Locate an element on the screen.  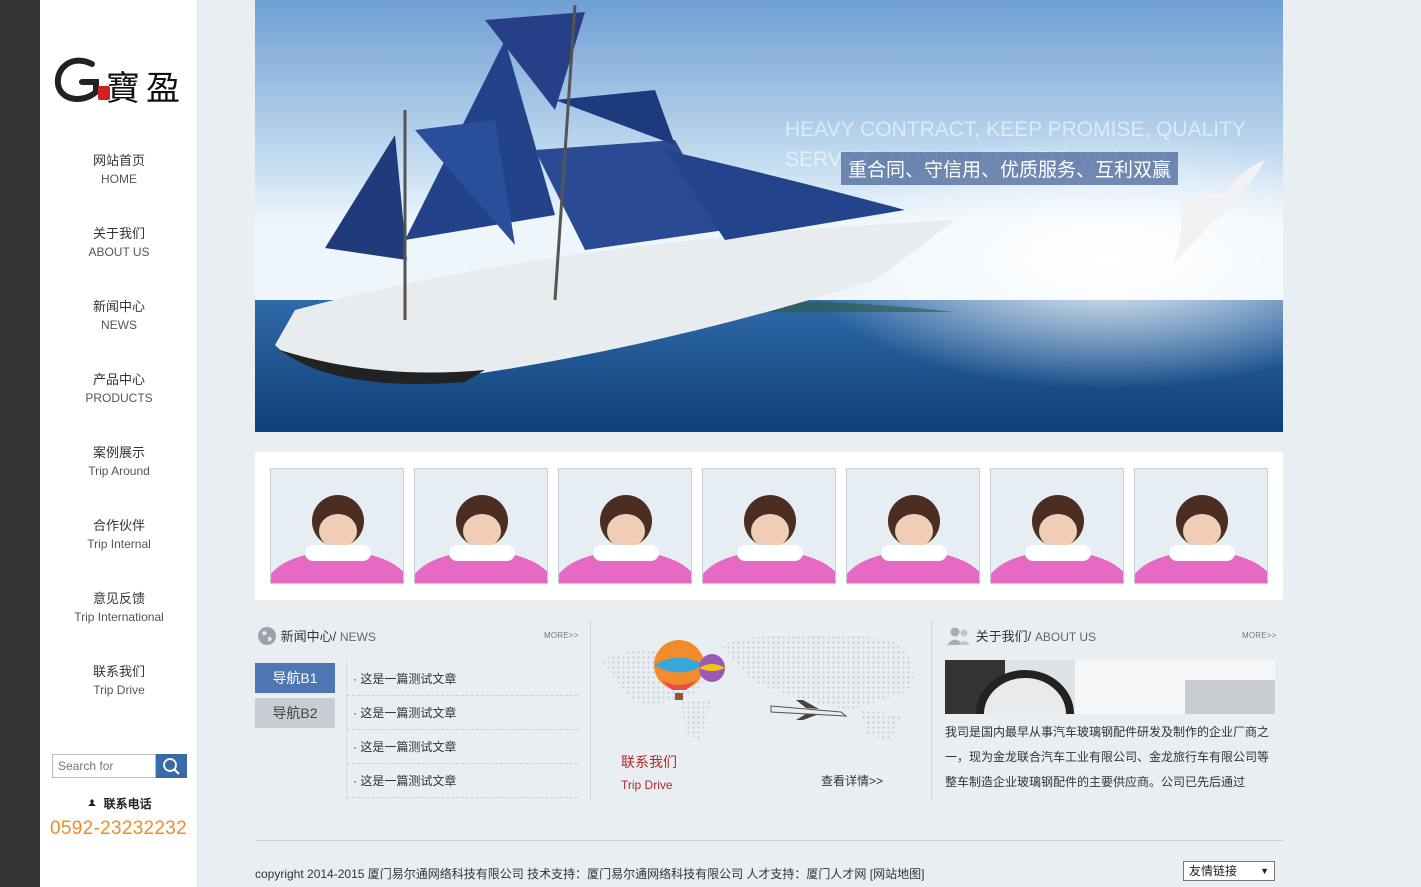
phone-icon is located at coordinates (92, 802).